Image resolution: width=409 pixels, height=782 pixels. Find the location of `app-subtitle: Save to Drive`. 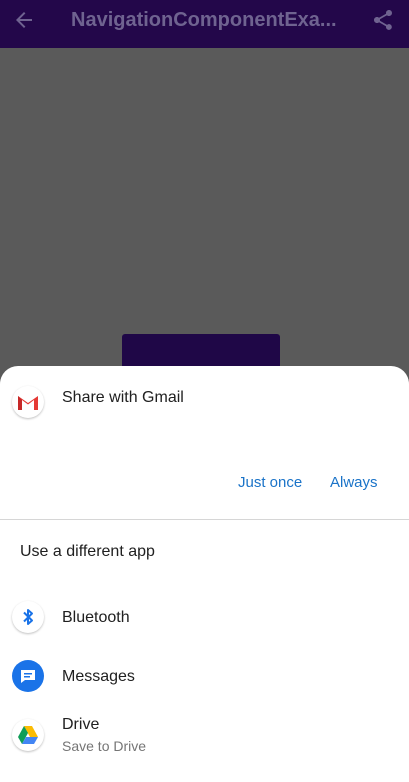

app-subtitle: Save to Drive is located at coordinates (104, 746).